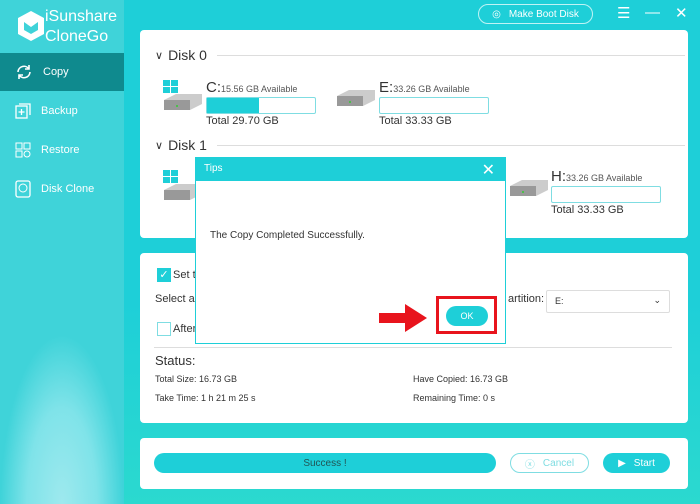 This screenshot has width=700, height=504. Describe the element at coordinates (62, 419) in the screenshot. I see `cloud-decoration` at that location.